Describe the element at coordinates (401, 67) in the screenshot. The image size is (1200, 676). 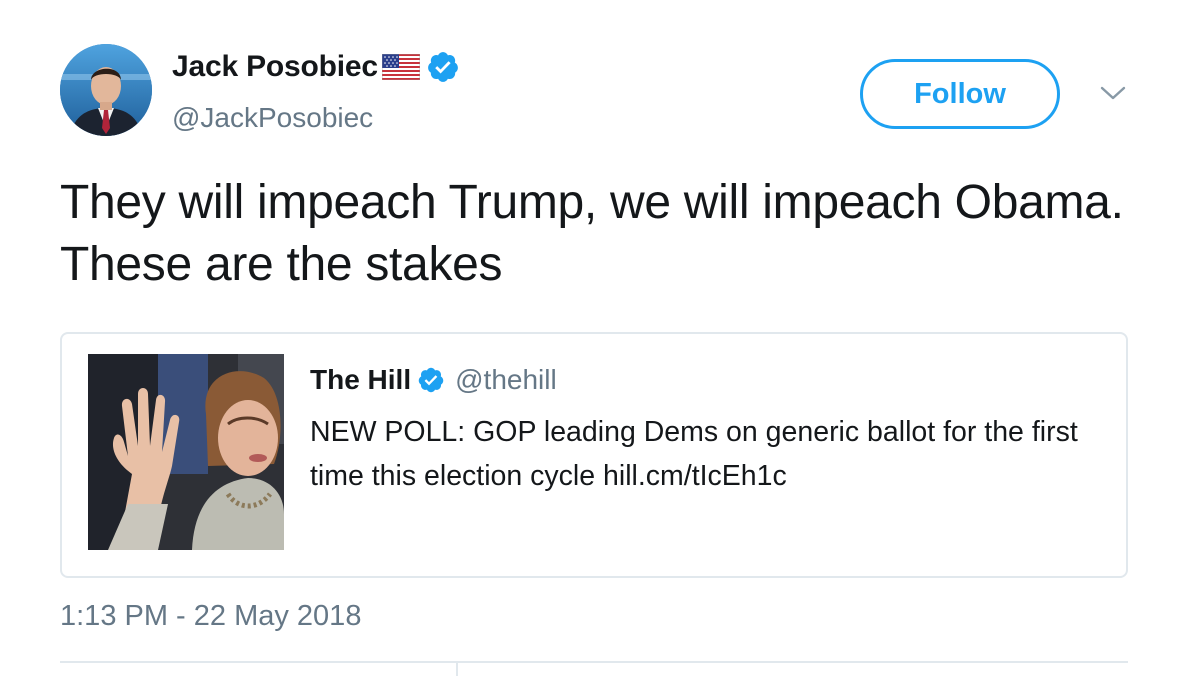
I see `us-flag-icon` at that location.